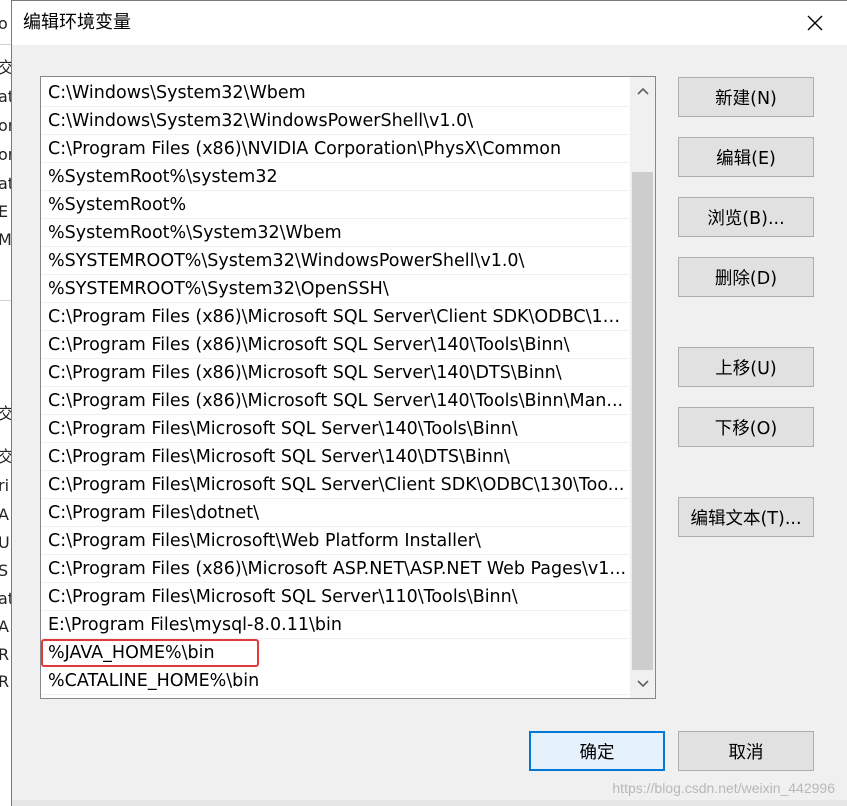  Describe the element at coordinates (723, 788) in the screenshot. I see `watermark: https://blog.csdn.net/weixin_442996` at that location.